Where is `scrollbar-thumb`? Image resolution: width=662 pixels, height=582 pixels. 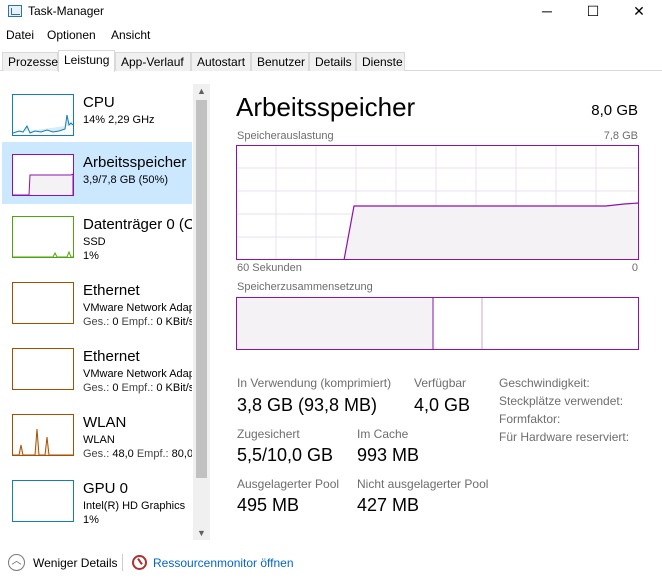 scrollbar-thumb is located at coordinates (201, 289).